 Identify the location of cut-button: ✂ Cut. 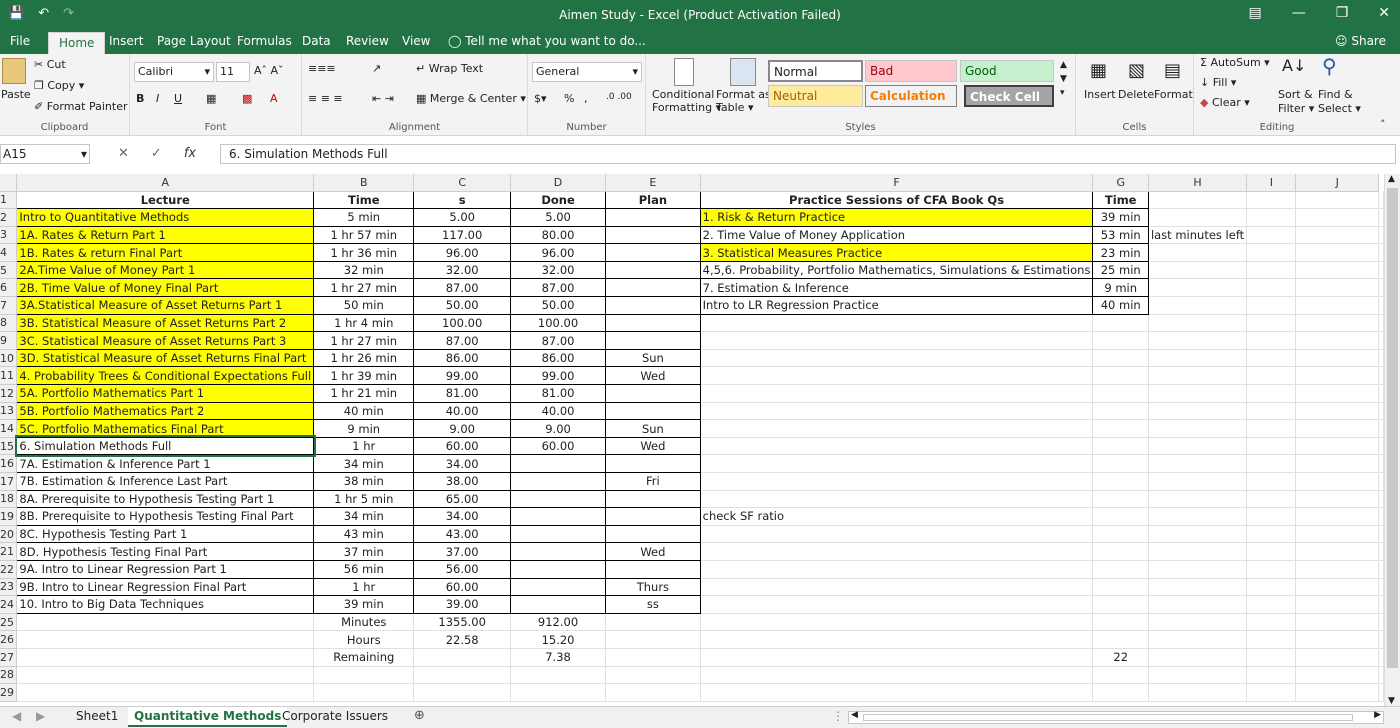
(50, 64).